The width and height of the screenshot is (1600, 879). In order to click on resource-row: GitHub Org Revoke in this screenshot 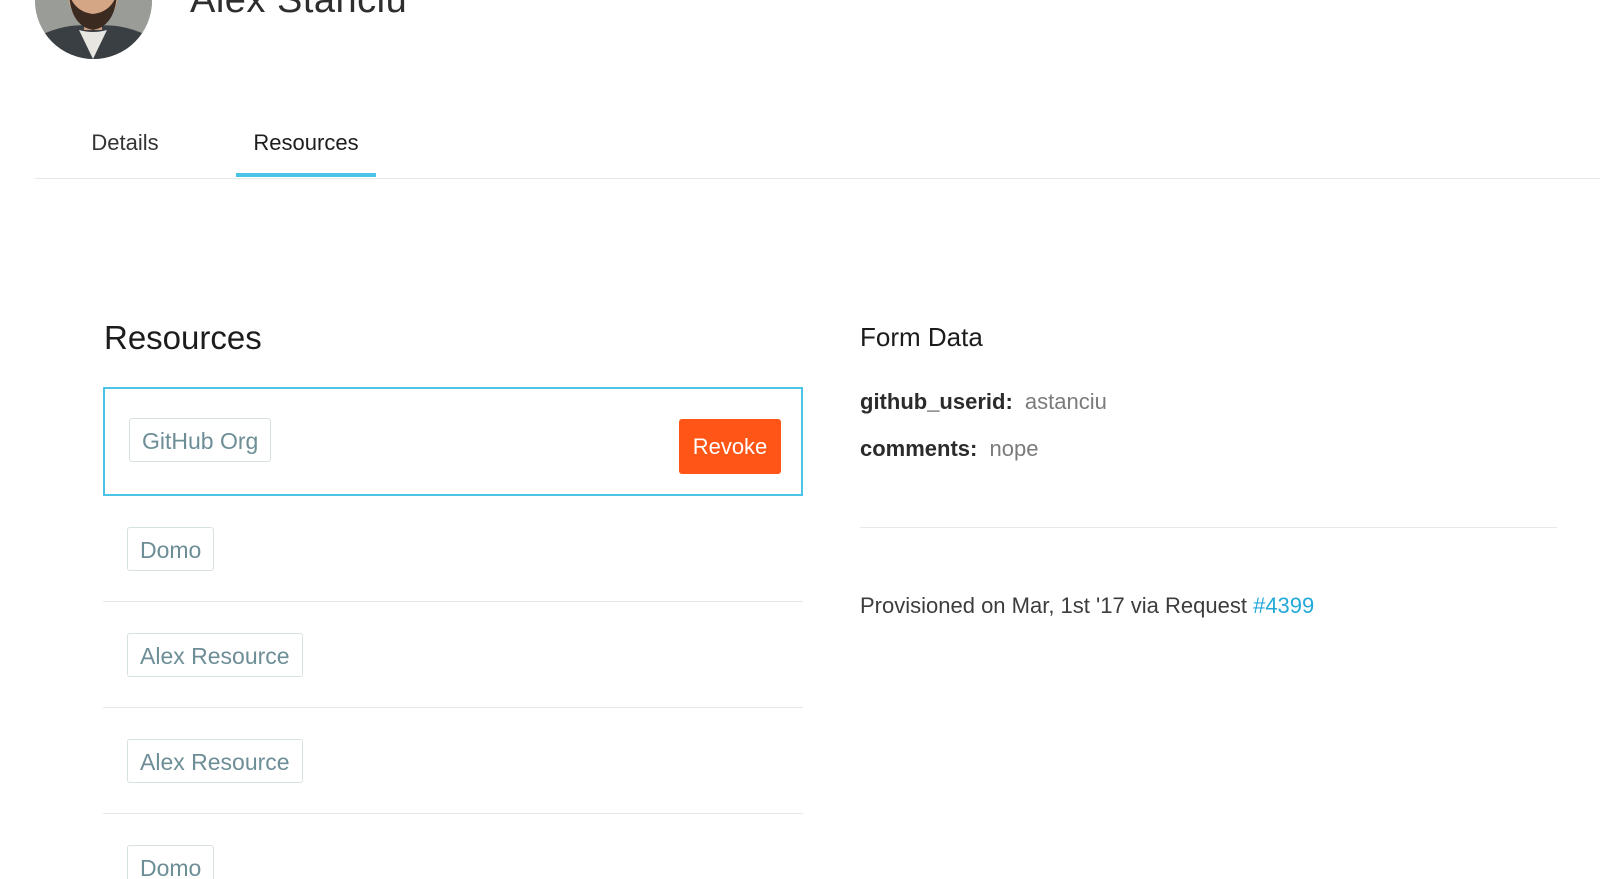, I will do `click(453, 441)`.